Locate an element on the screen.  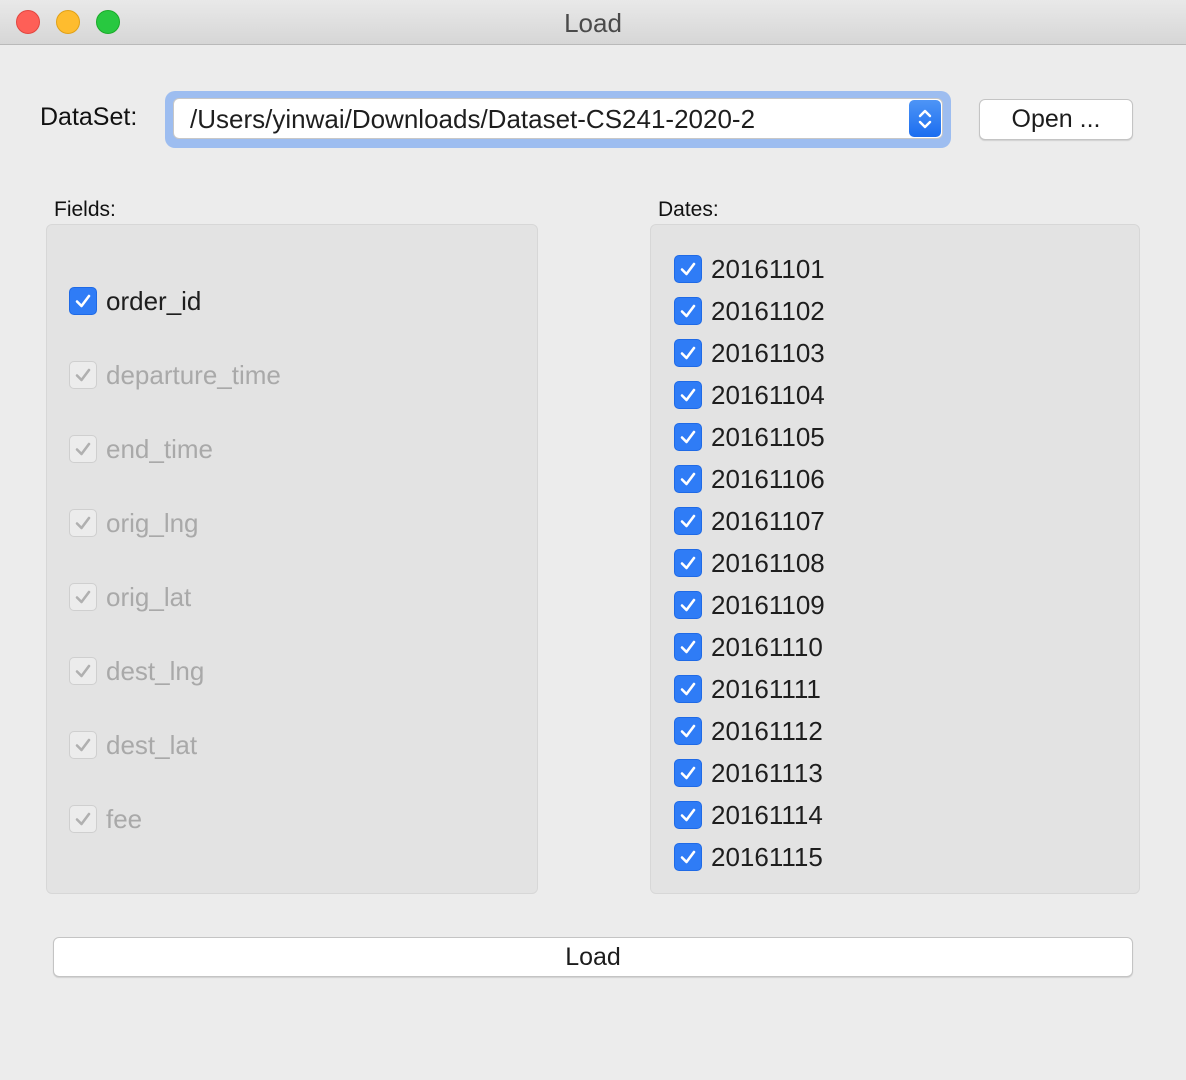
date-20161103-label: 20161103 is located at coordinates (768, 352).